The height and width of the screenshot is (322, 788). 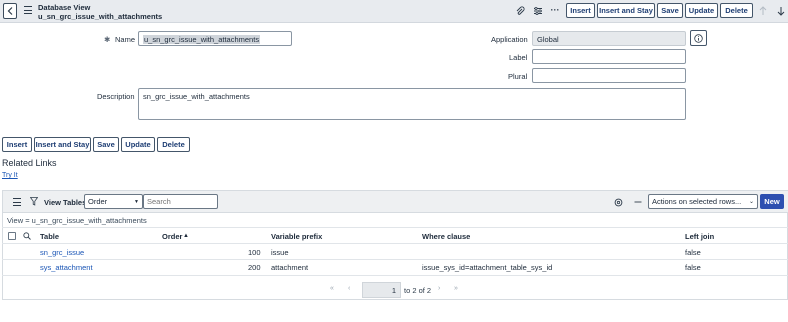 I want to click on breadcrumb: View = u_sn_grc_issue_with_attachments, so click(x=77, y=220).